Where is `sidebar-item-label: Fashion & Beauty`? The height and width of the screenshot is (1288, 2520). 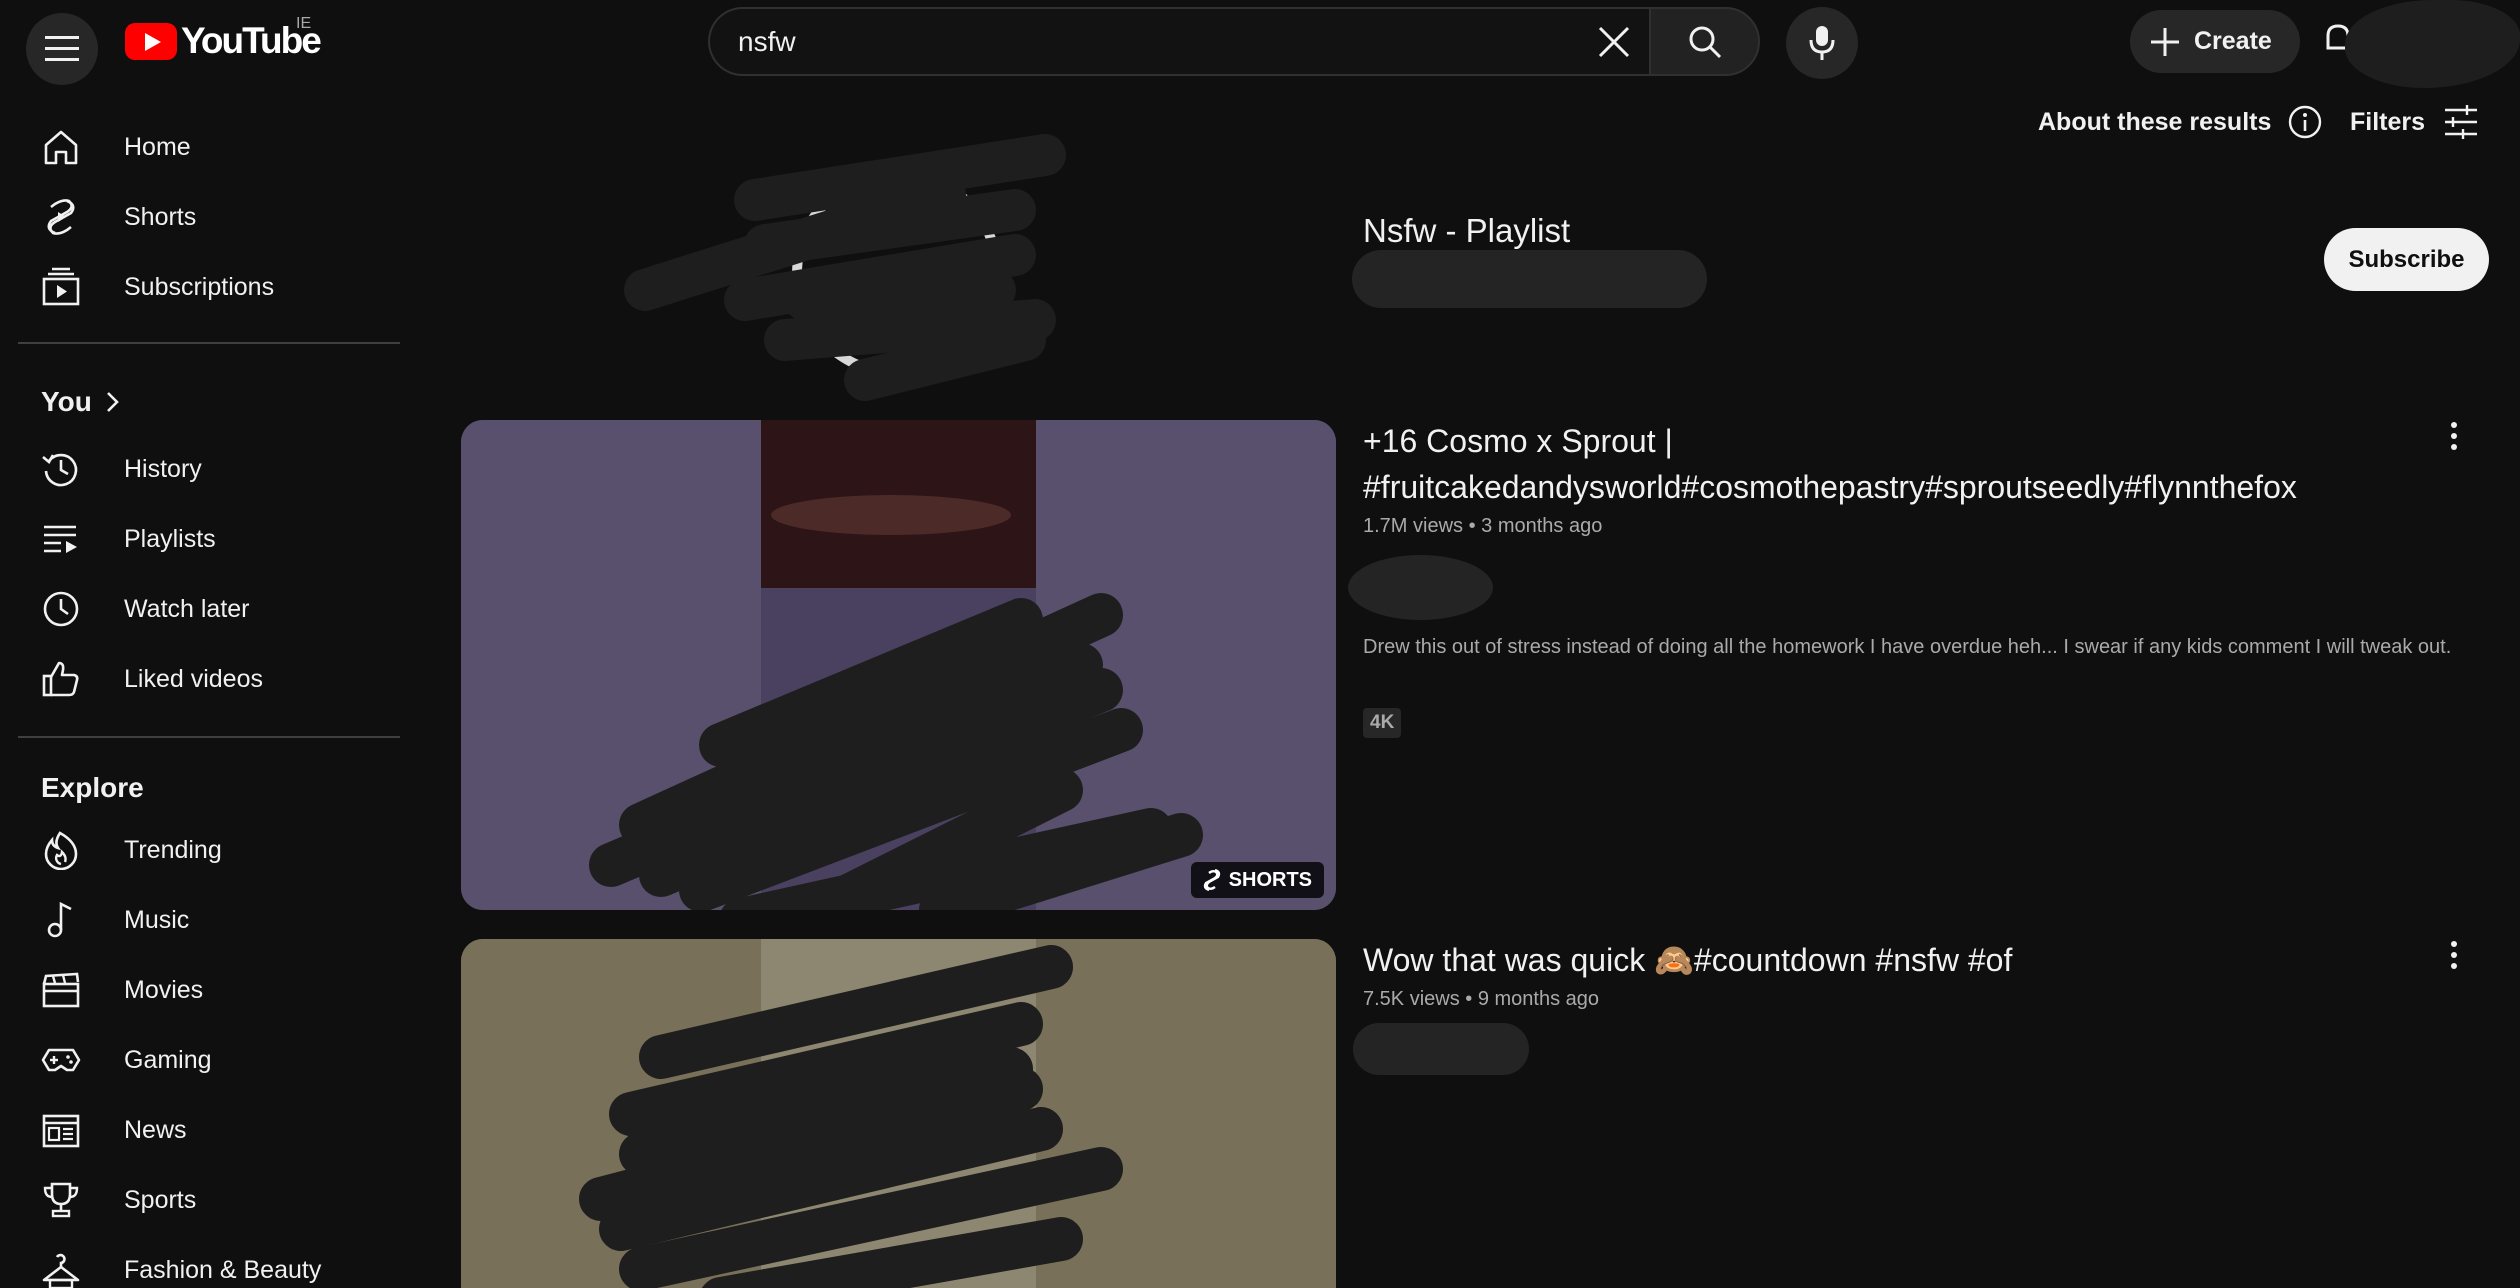 sidebar-item-label: Fashion & Beauty is located at coordinates (223, 1269).